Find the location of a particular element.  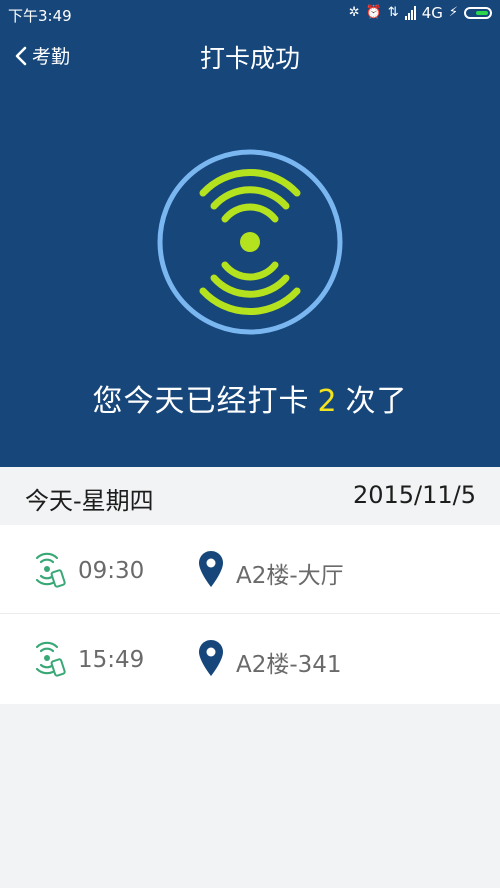

checkin-count: 2 is located at coordinates (327, 401).